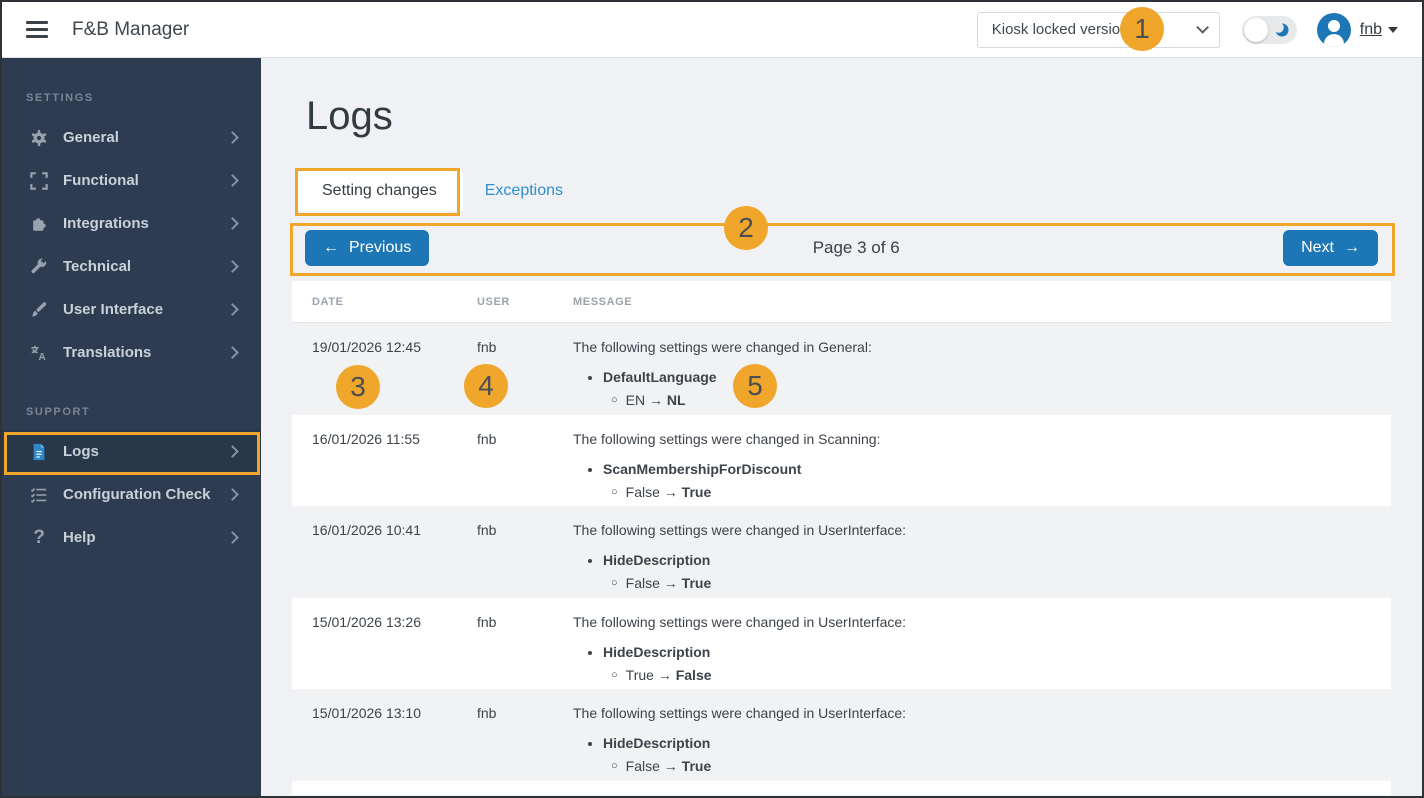 This screenshot has width=1424, height=798. What do you see at coordinates (1352, 247) in the screenshot?
I see `arrow-right-icon: →` at bounding box center [1352, 247].